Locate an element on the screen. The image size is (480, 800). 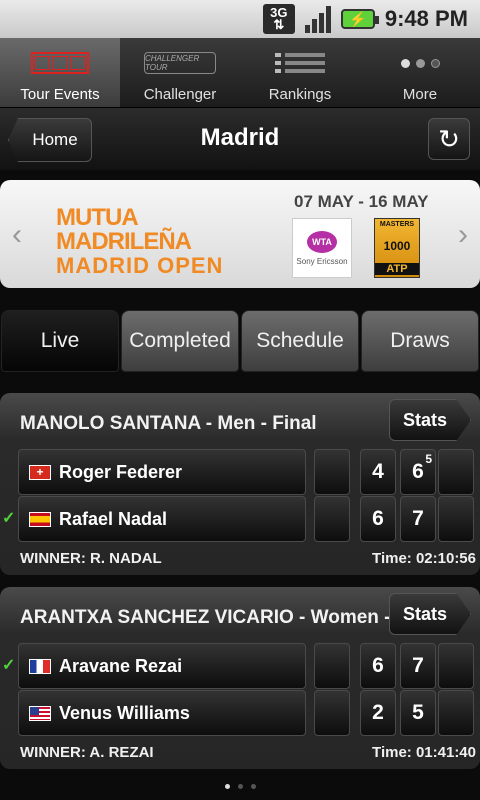
nav-challenger: CHALLENGER TOUR Challenger is located at coordinates (180, 72).